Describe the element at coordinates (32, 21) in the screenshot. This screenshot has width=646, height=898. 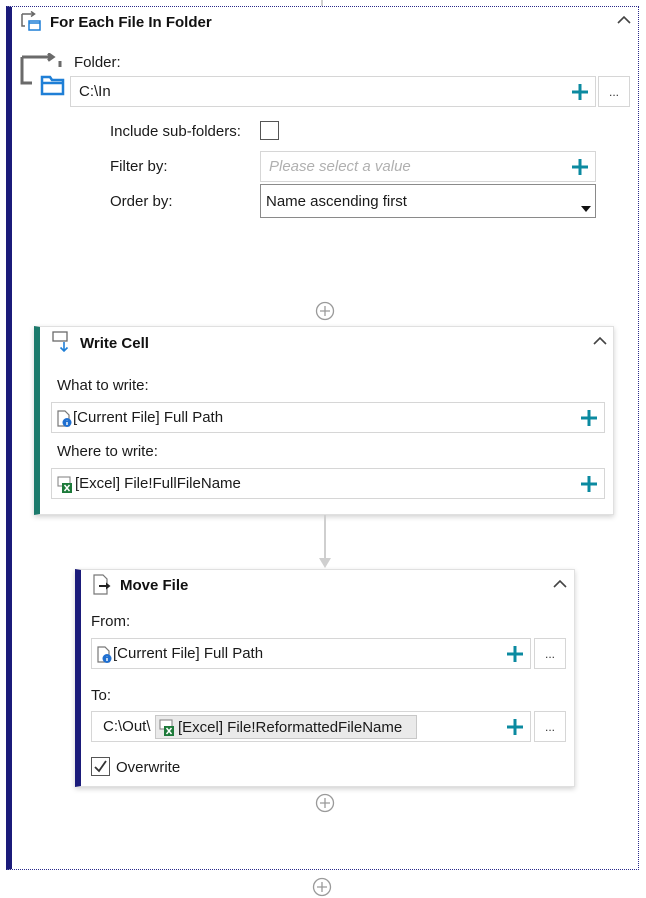
I see `loop-icon` at that location.